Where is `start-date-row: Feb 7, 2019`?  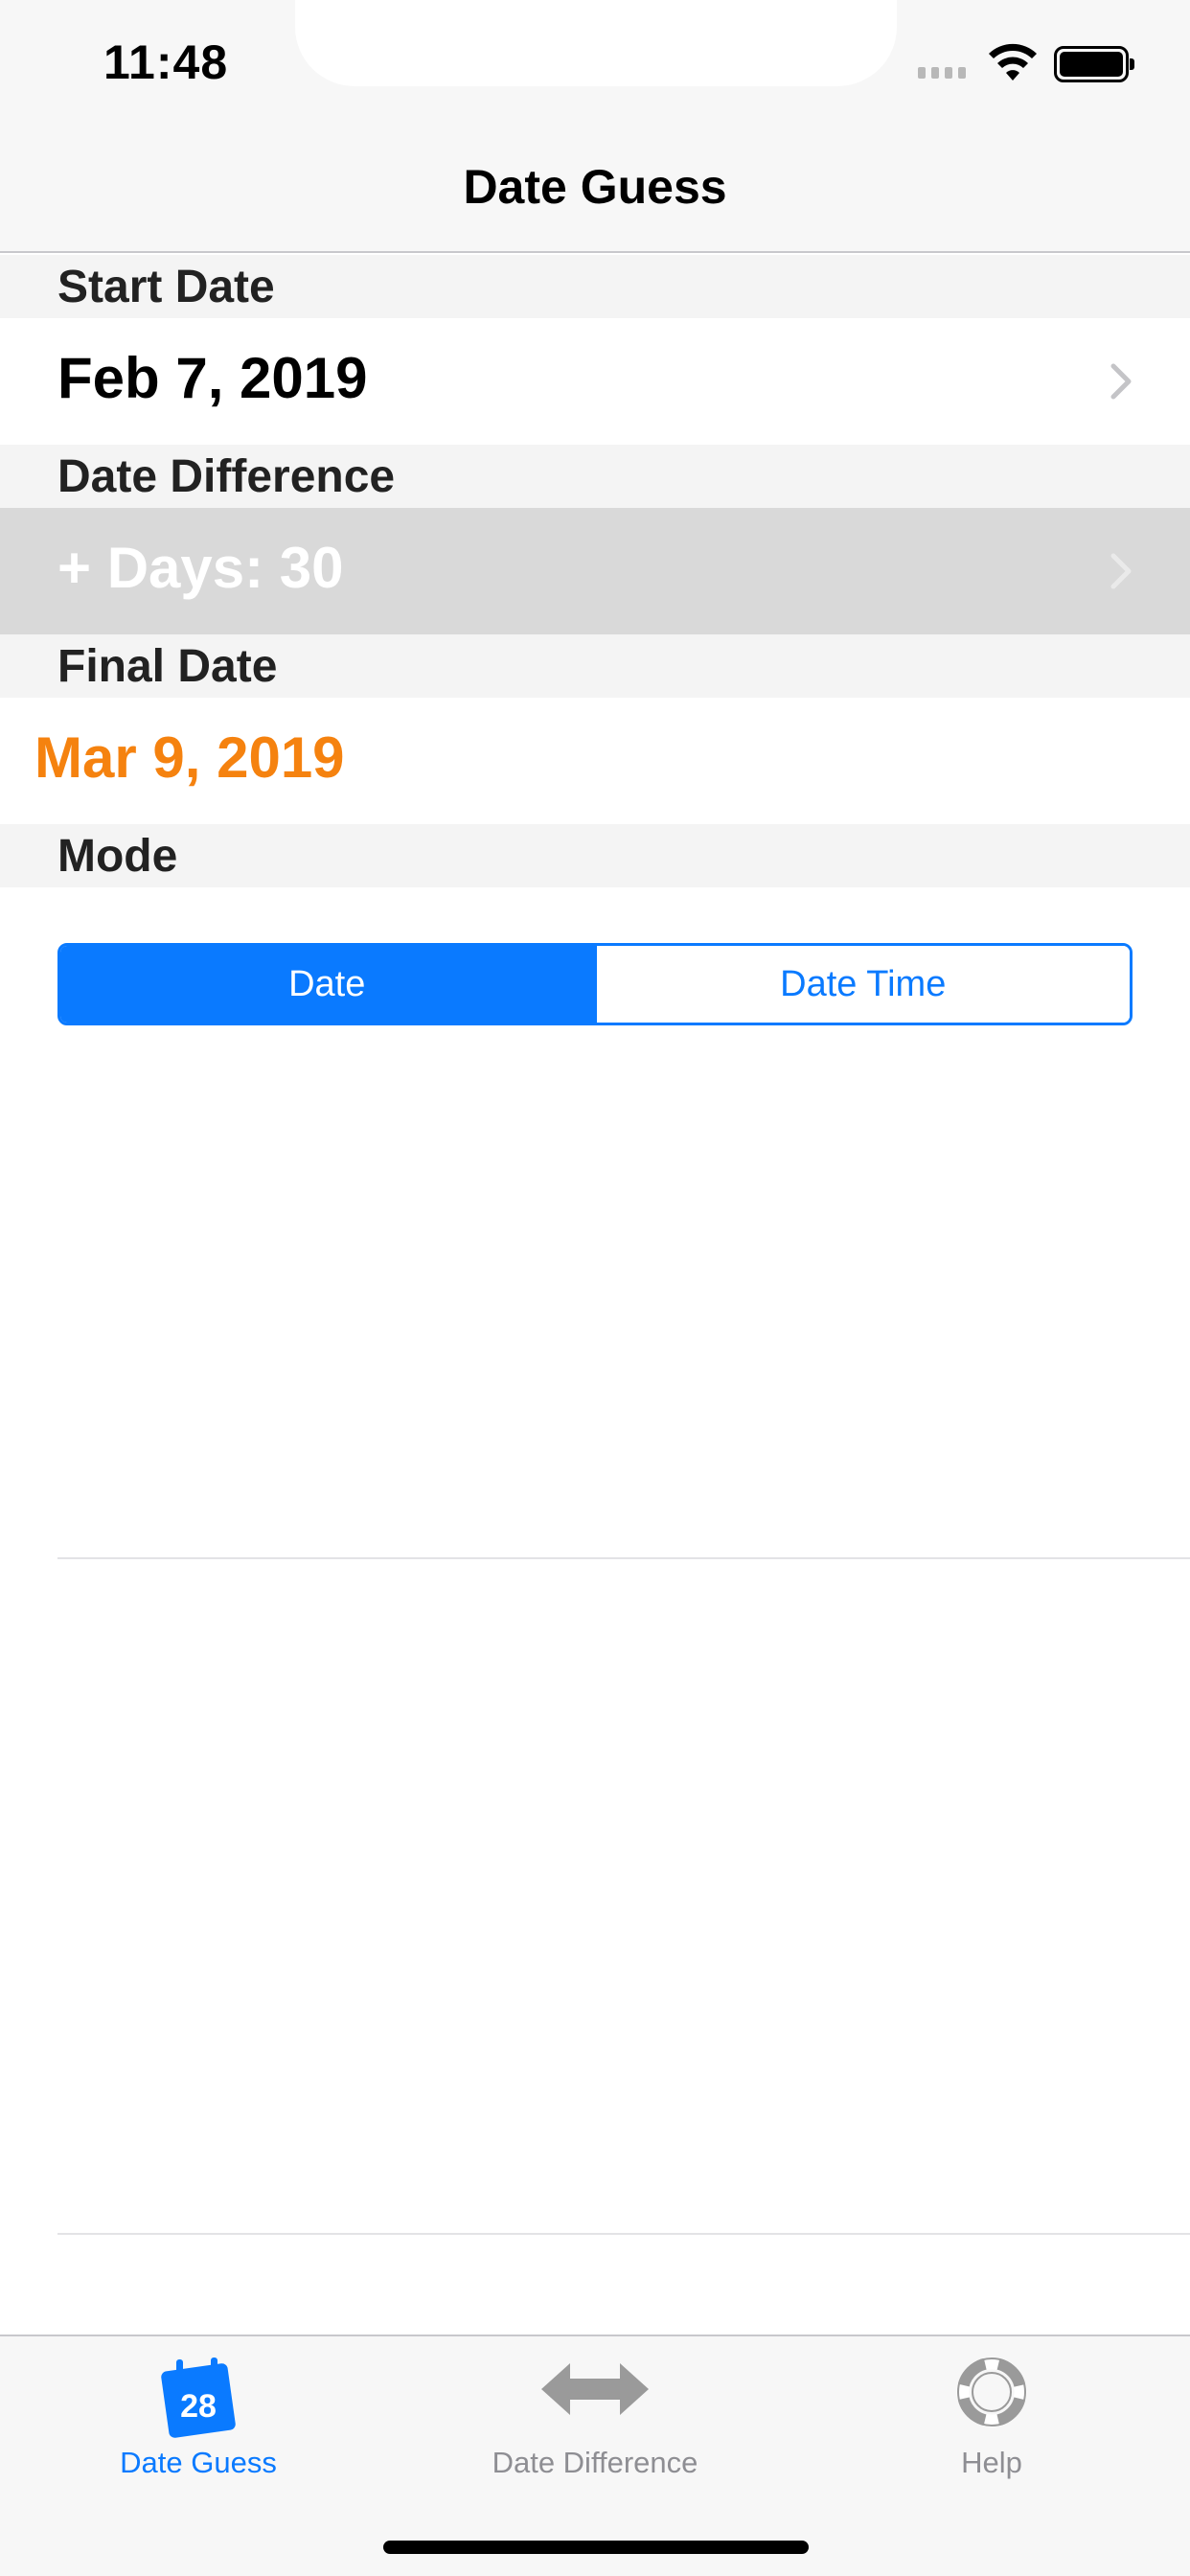
start-date-row: Feb 7, 2019 is located at coordinates (595, 381).